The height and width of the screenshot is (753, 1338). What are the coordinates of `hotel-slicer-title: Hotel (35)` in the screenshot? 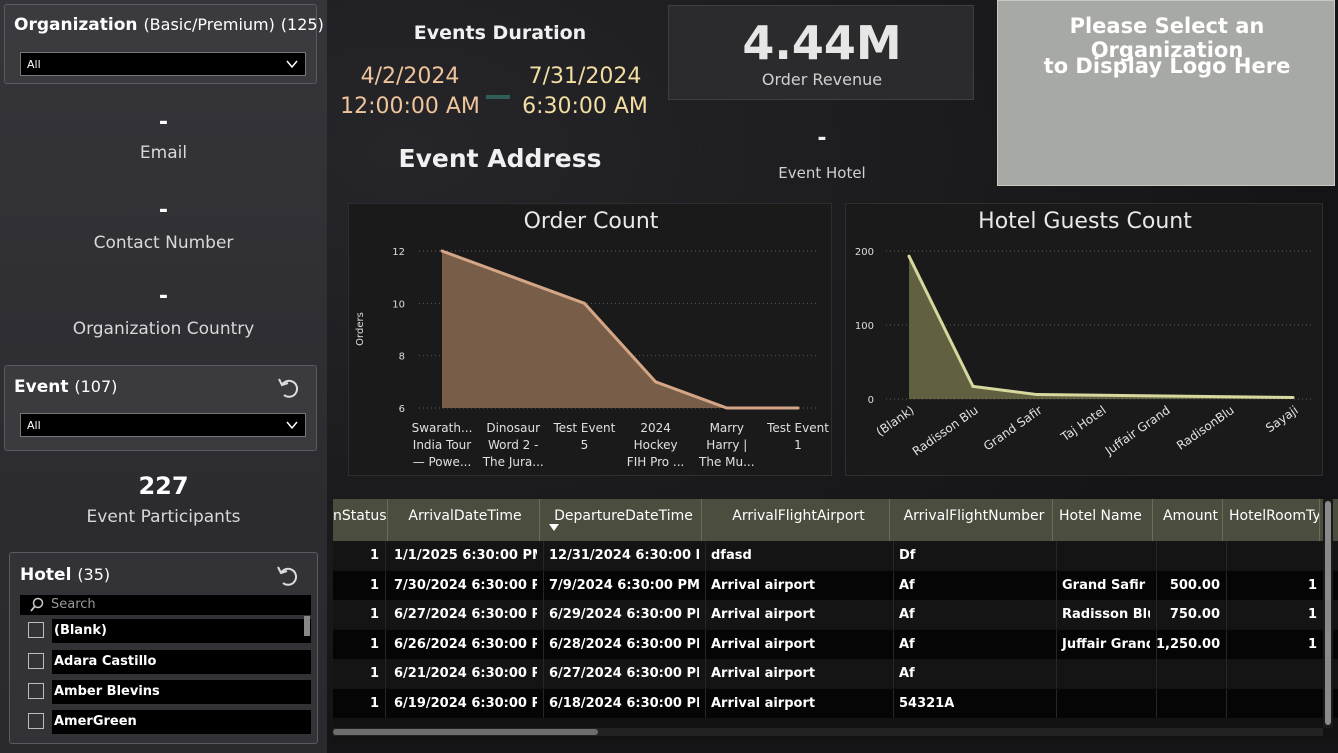 It's located at (65, 575).